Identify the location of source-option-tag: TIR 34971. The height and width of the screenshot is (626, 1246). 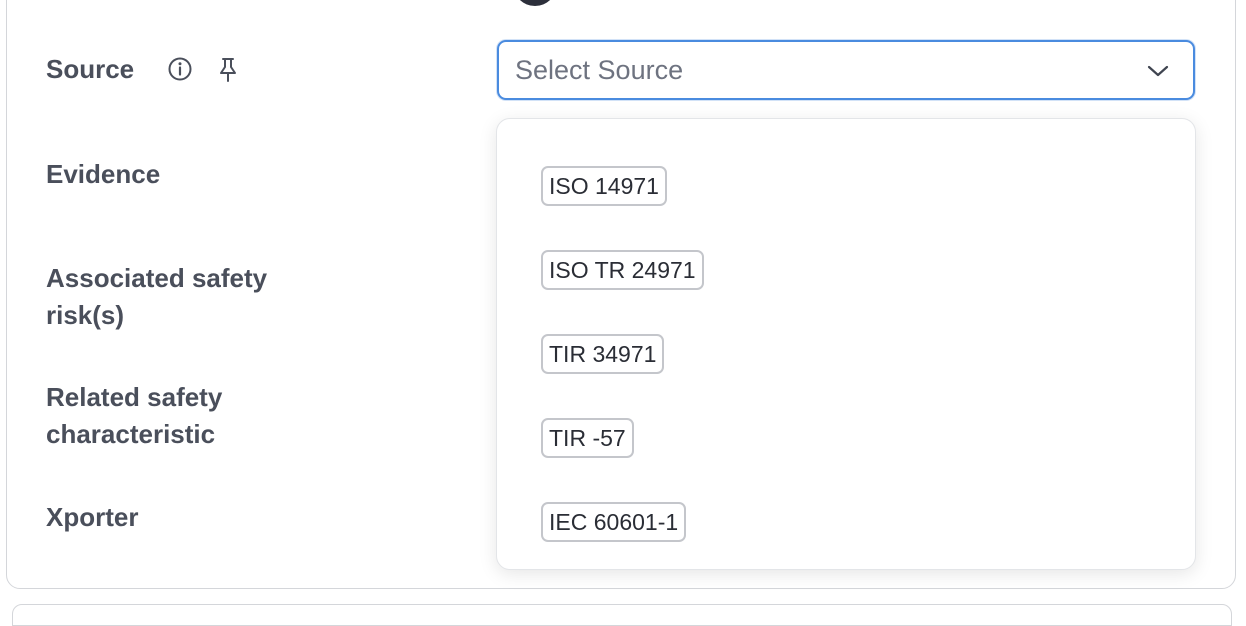
(603, 354).